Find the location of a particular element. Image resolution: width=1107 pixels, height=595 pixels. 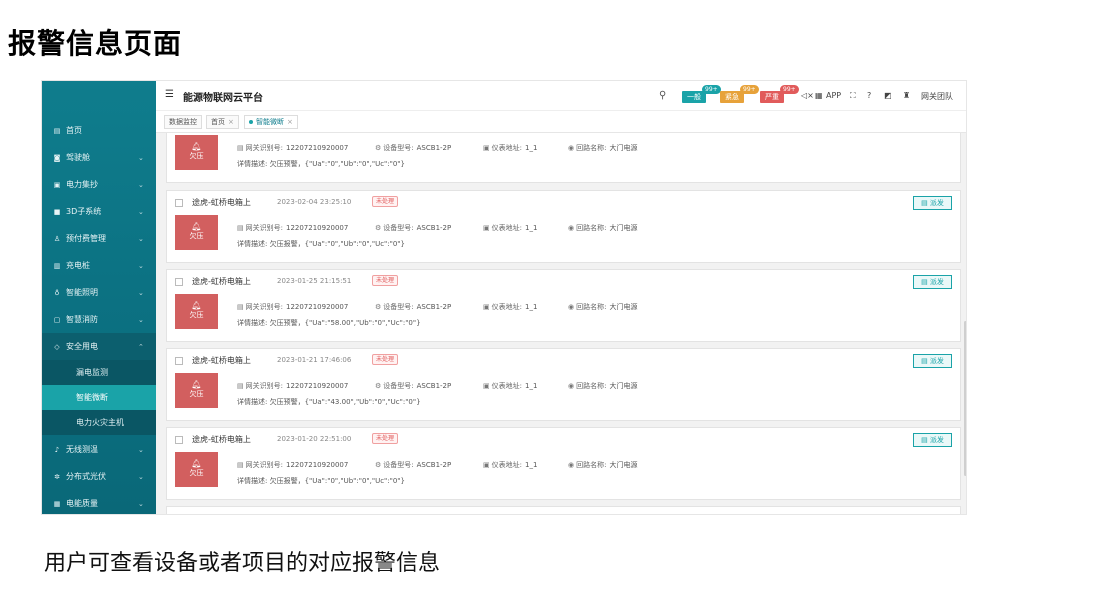

sidebar-item-cockpit: ◙ 驾驶舱 ⌄ is located at coordinates (99, 157).